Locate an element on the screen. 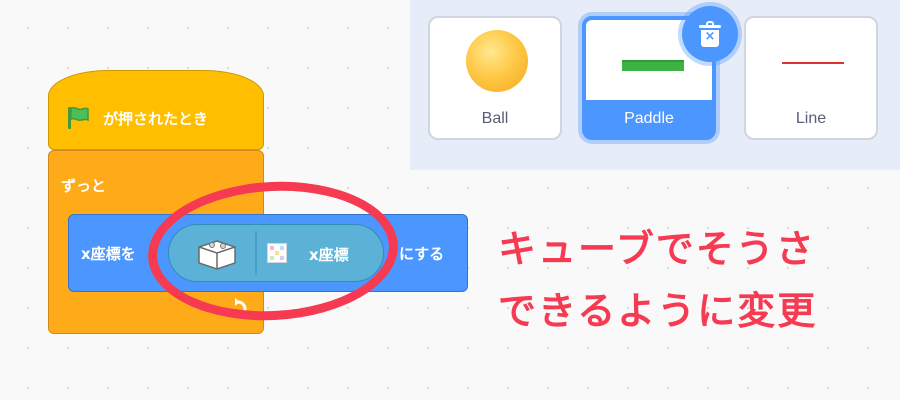 Image resolution: width=900 pixels, height=400 pixels. trash-icon: × is located at coordinates (710, 34).